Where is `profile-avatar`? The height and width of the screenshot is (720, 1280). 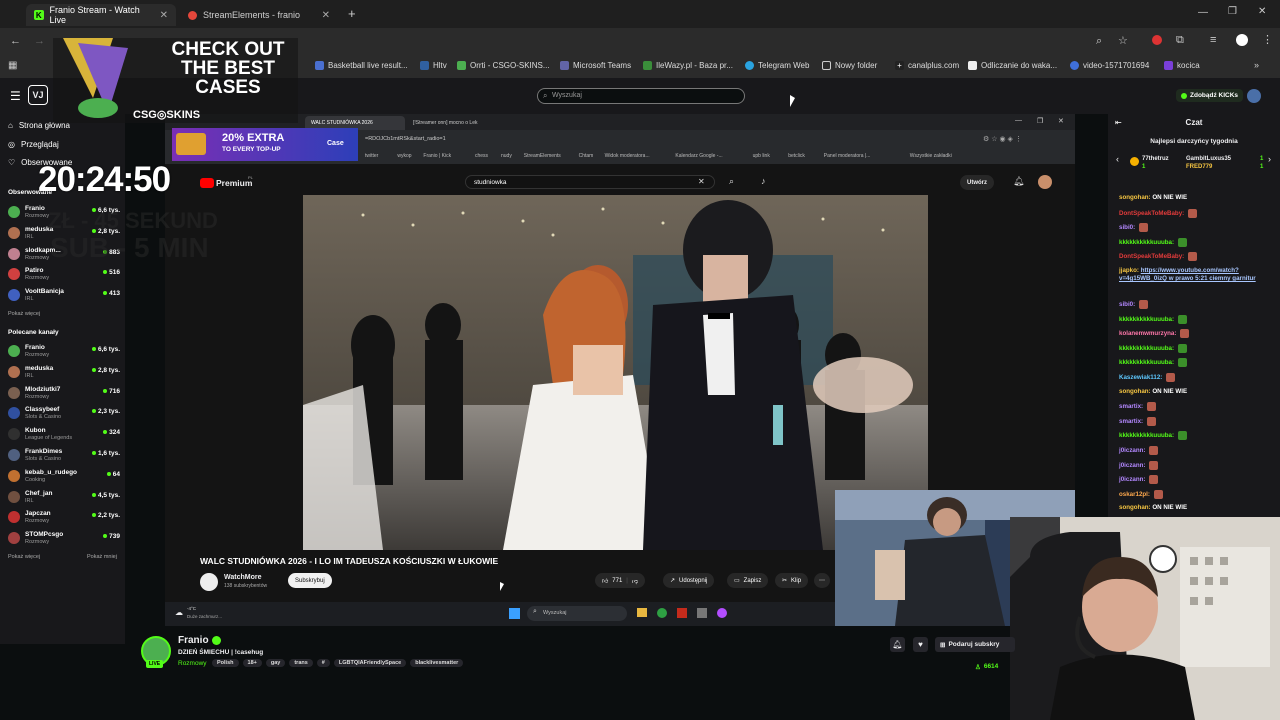 profile-avatar is located at coordinates (1242, 40).